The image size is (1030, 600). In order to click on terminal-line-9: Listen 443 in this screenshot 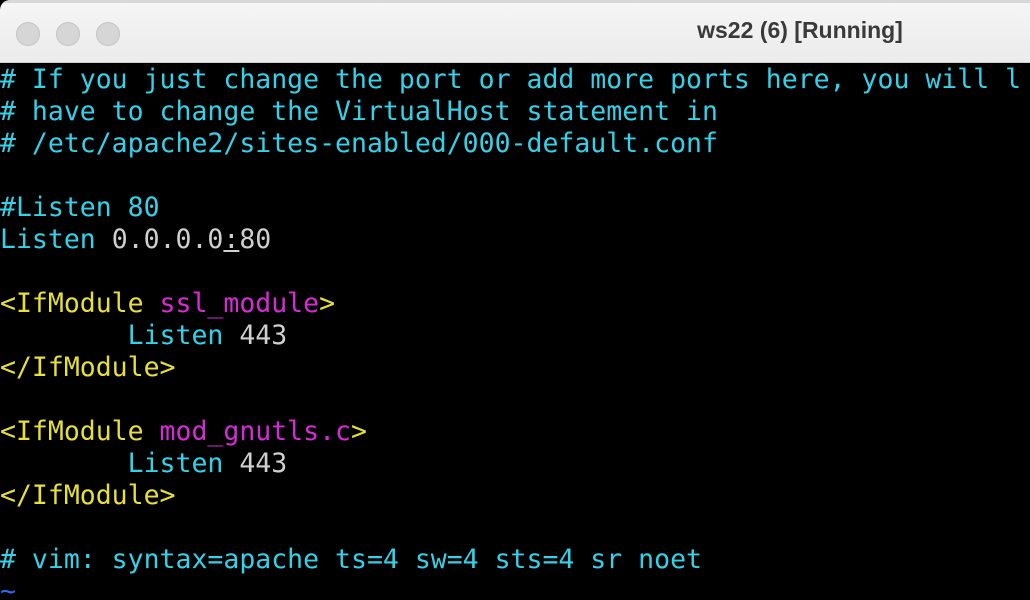, I will do `click(515, 336)`.